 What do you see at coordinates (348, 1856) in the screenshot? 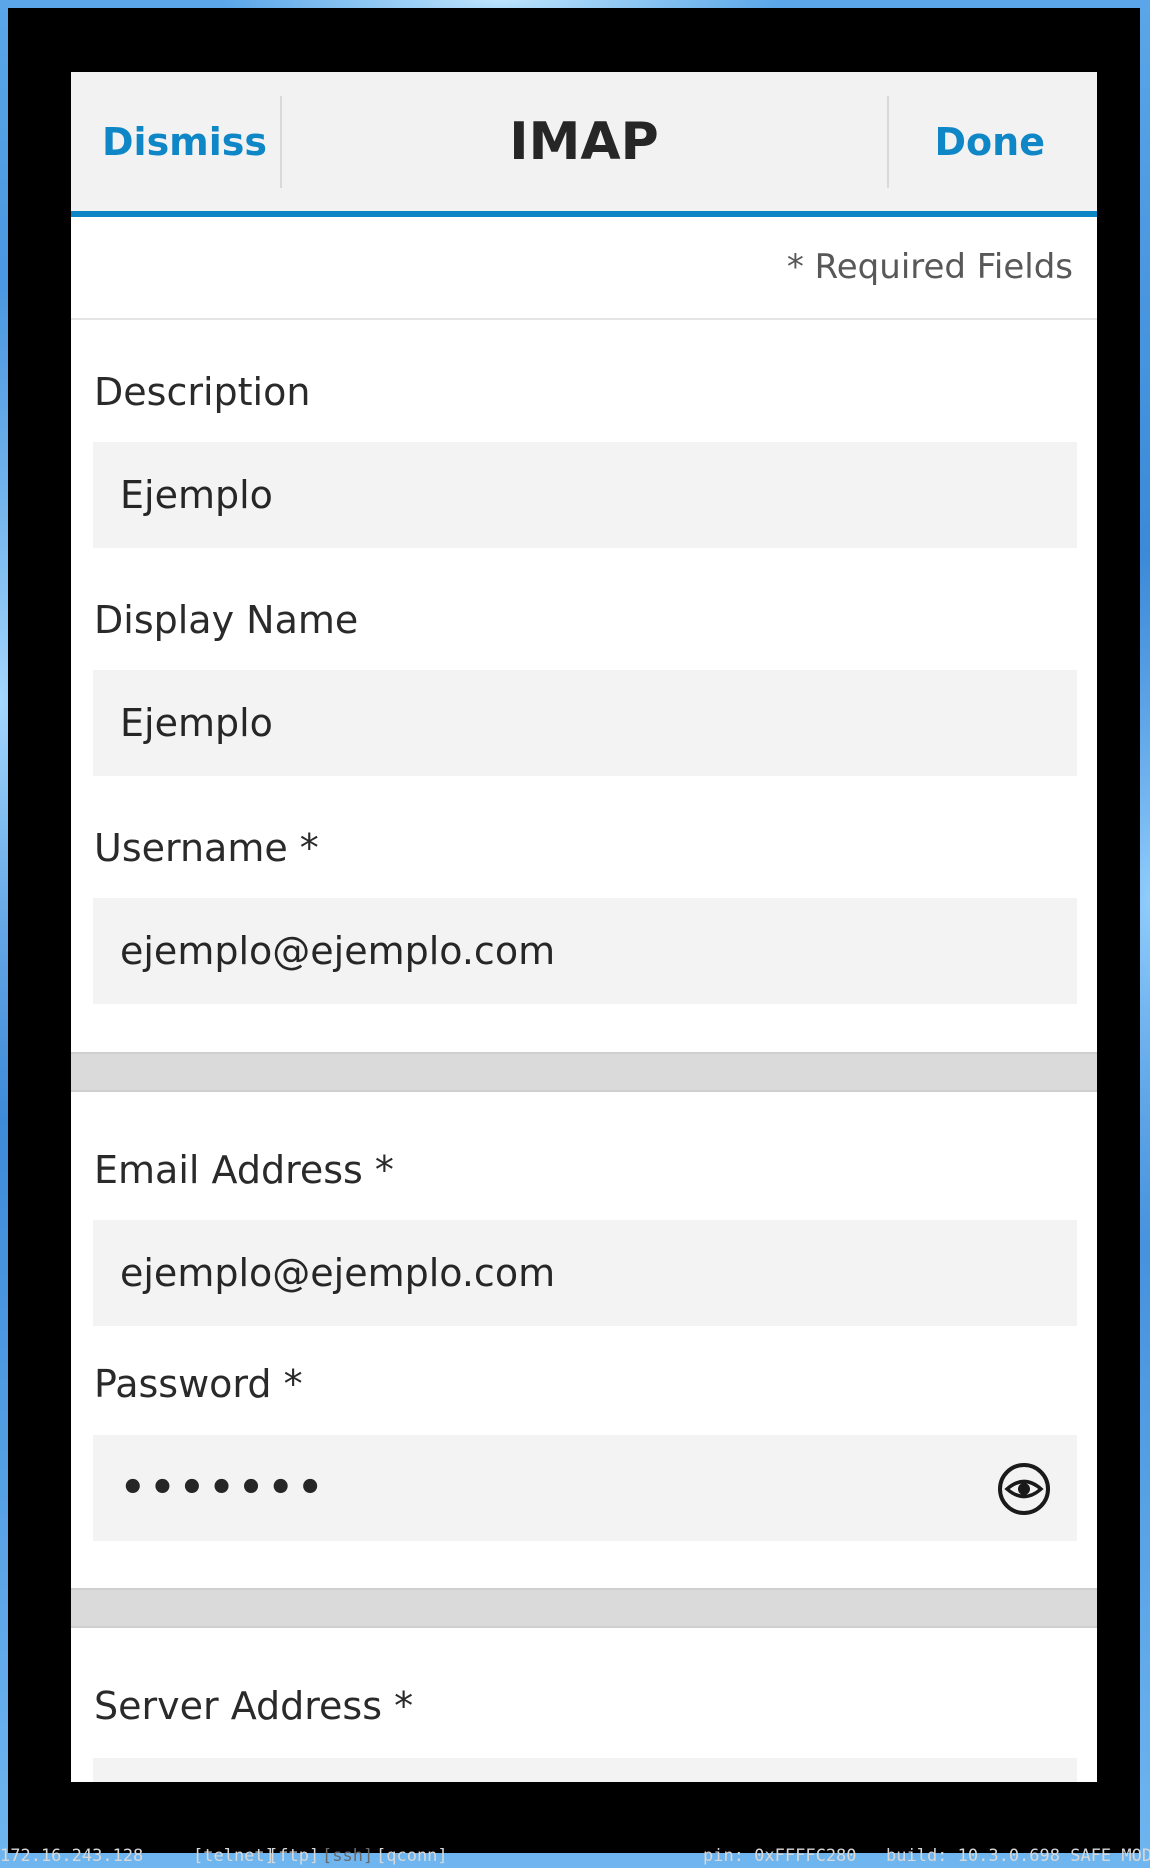
I see `ssh-status: [ssh]` at bounding box center [348, 1856].